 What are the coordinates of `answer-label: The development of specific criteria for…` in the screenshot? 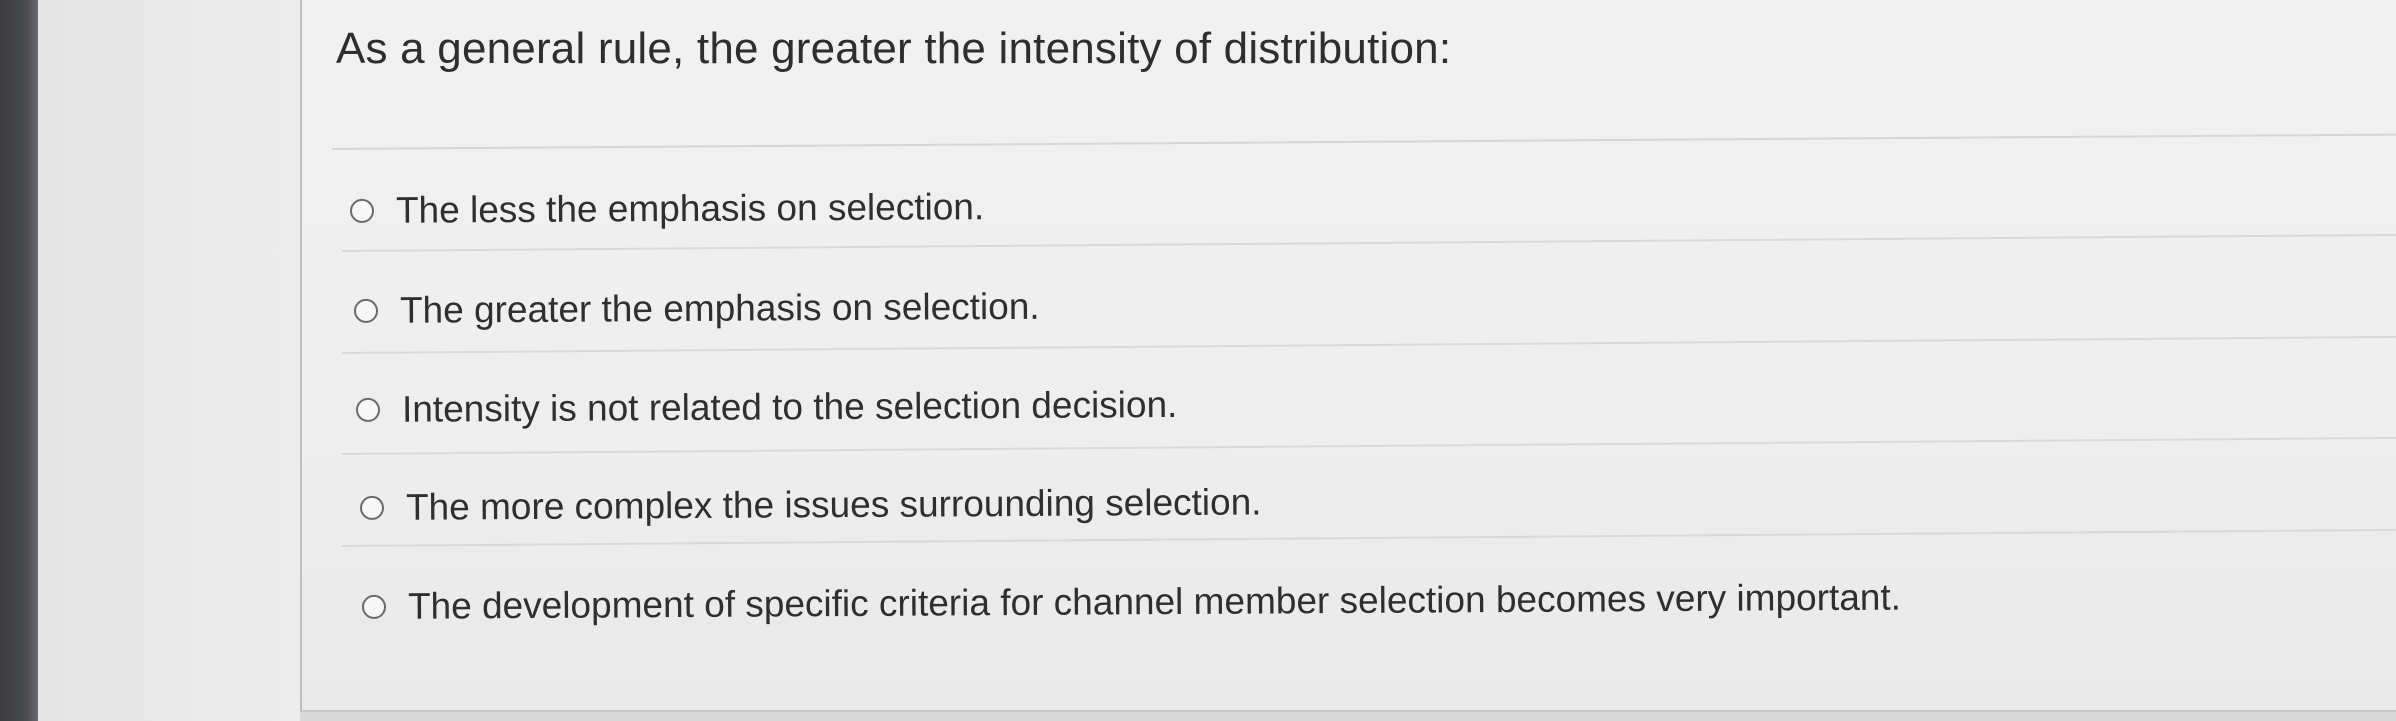 It's located at (1154, 602).